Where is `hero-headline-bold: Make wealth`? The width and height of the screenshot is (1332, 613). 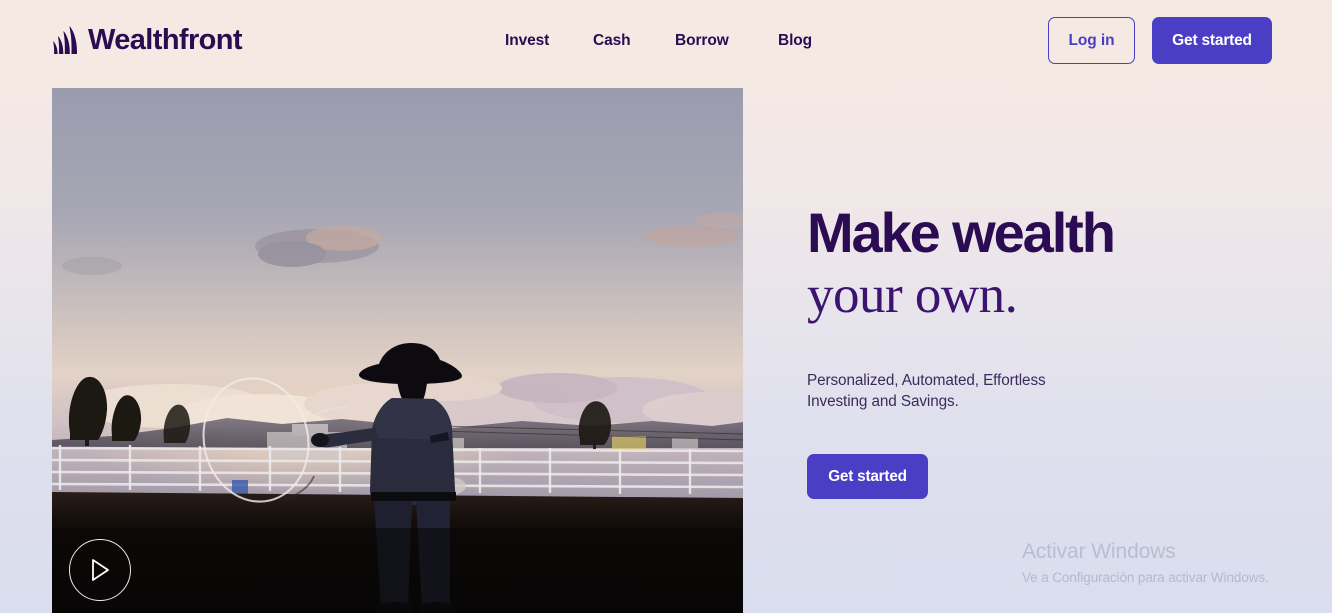
hero-headline-bold: Make wealth is located at coordinates (961, 232).